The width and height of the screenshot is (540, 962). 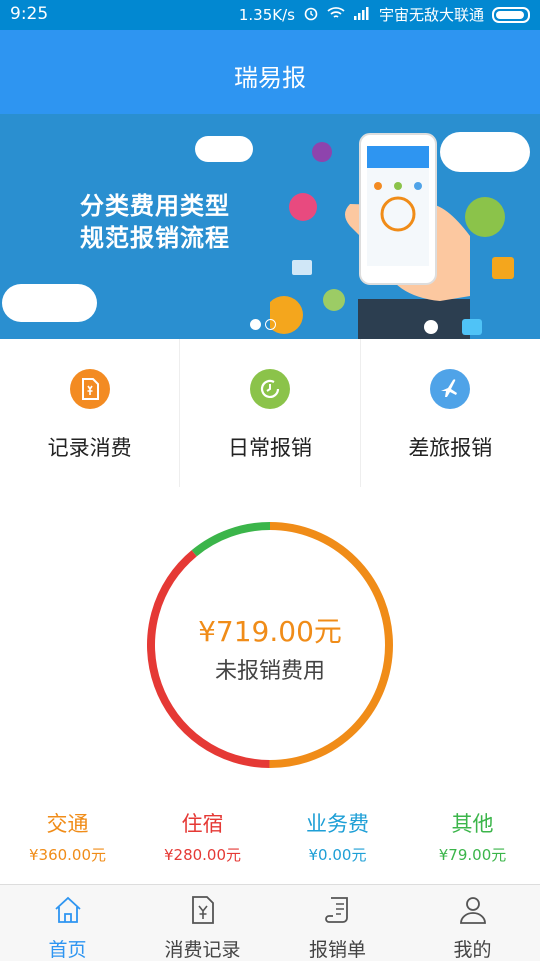 What do you see at coordinates (511, 14) in the screenshot?
I see `battery-icon` at bounding box center [511, 14].